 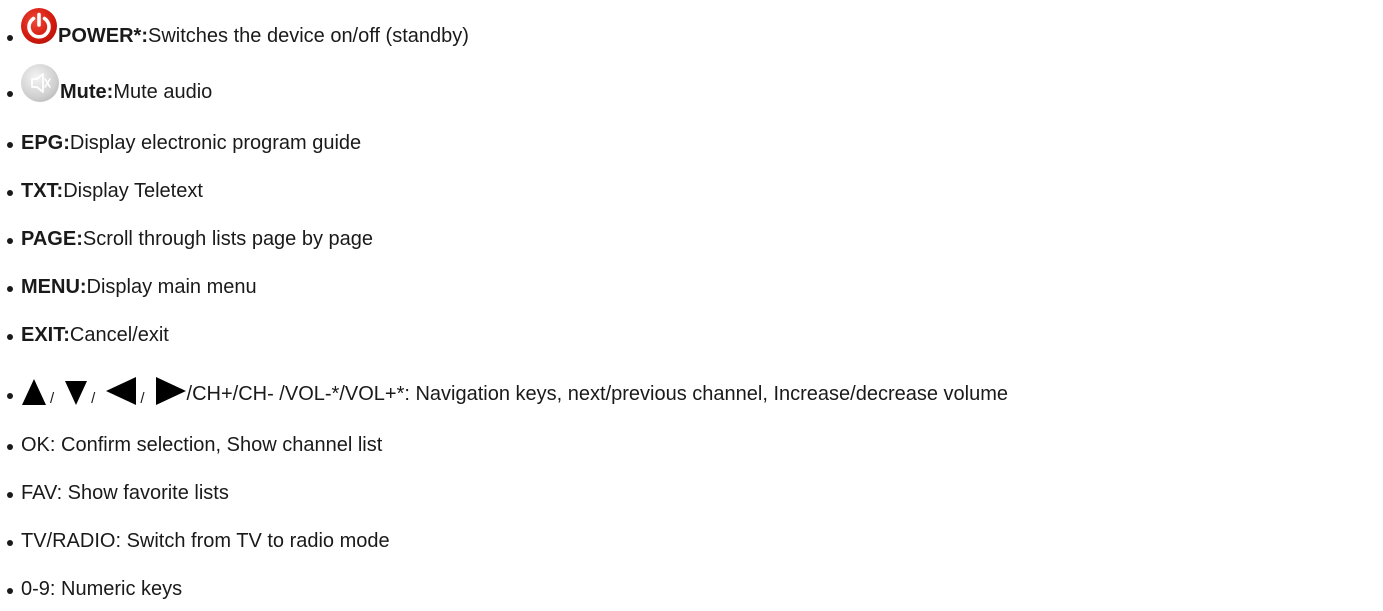 What do you see at coordinates (133, 191) in the screenshot?
I see `key-description: Display Teletext` at bounding box center [133, 191].